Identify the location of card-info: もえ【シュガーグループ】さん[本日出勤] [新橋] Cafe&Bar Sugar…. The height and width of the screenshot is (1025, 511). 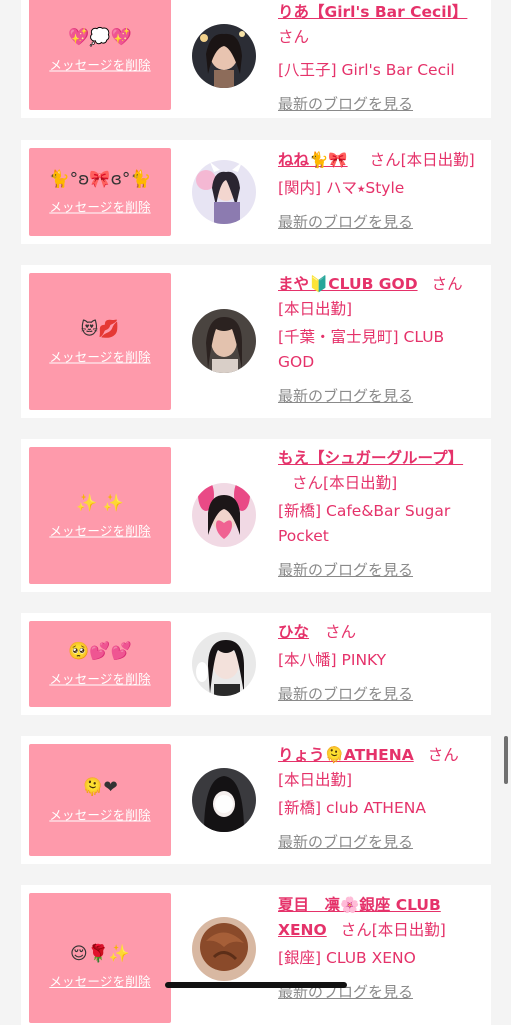
(382, 514).